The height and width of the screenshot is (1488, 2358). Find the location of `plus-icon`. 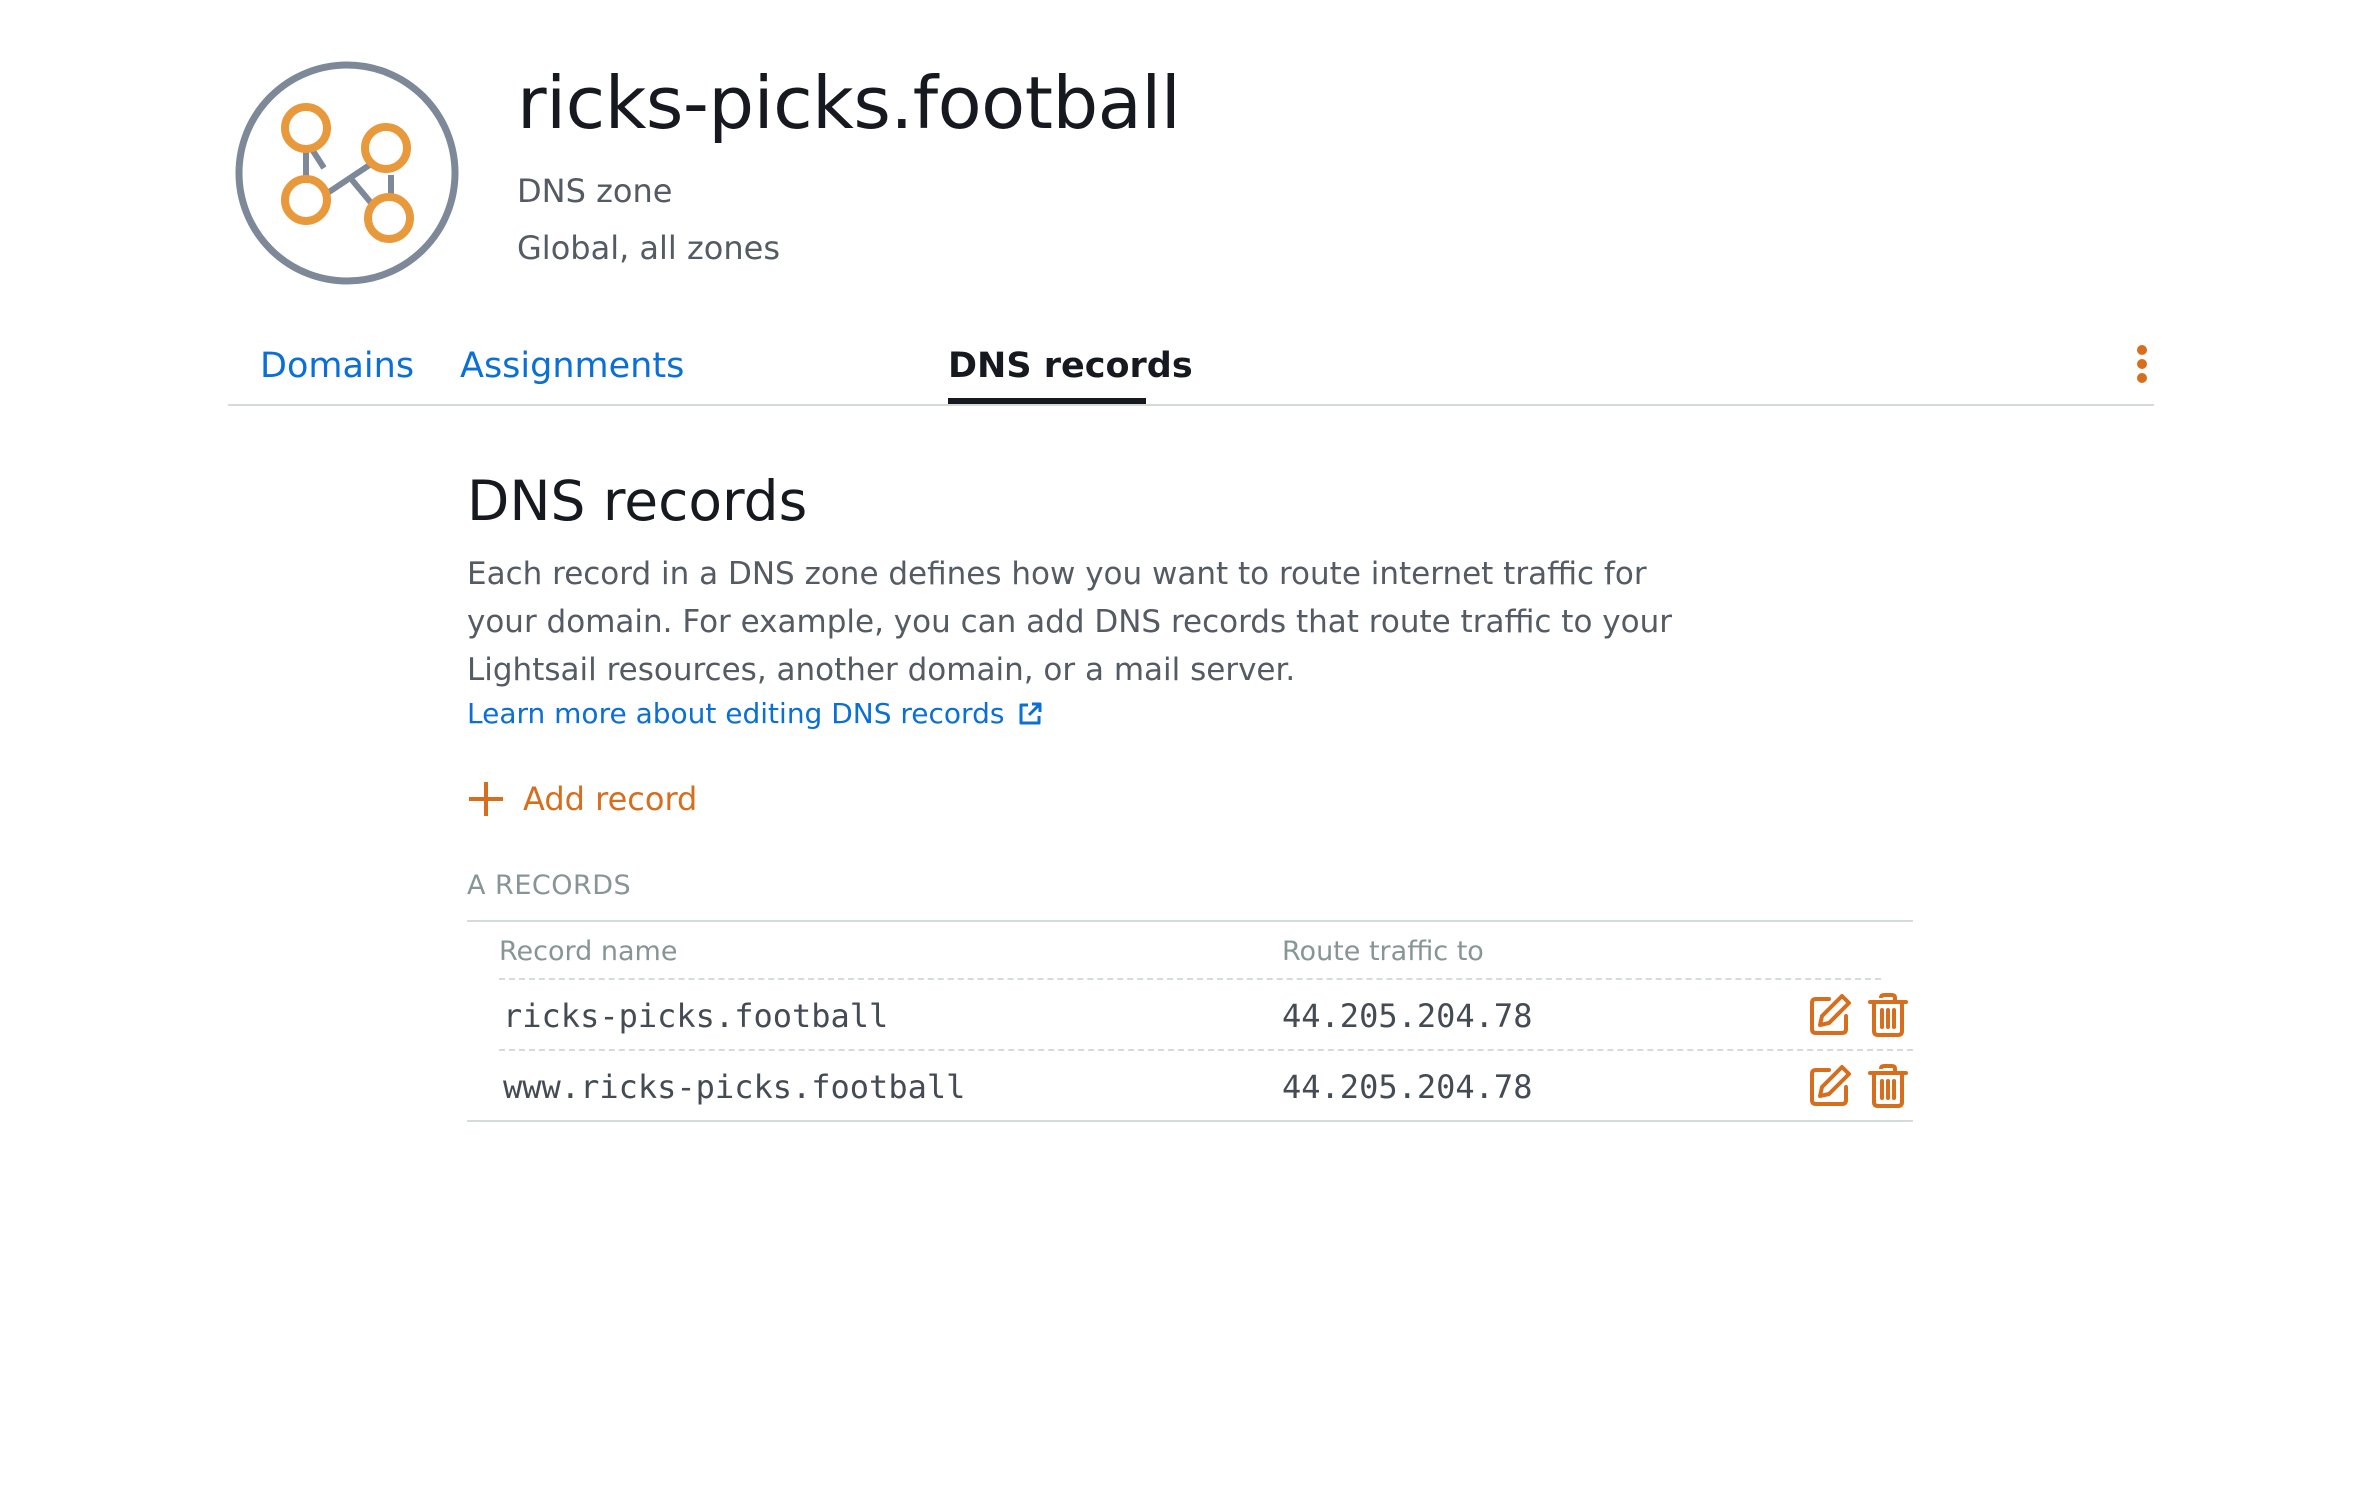

plus-icon is located at coordinates (486, 799).